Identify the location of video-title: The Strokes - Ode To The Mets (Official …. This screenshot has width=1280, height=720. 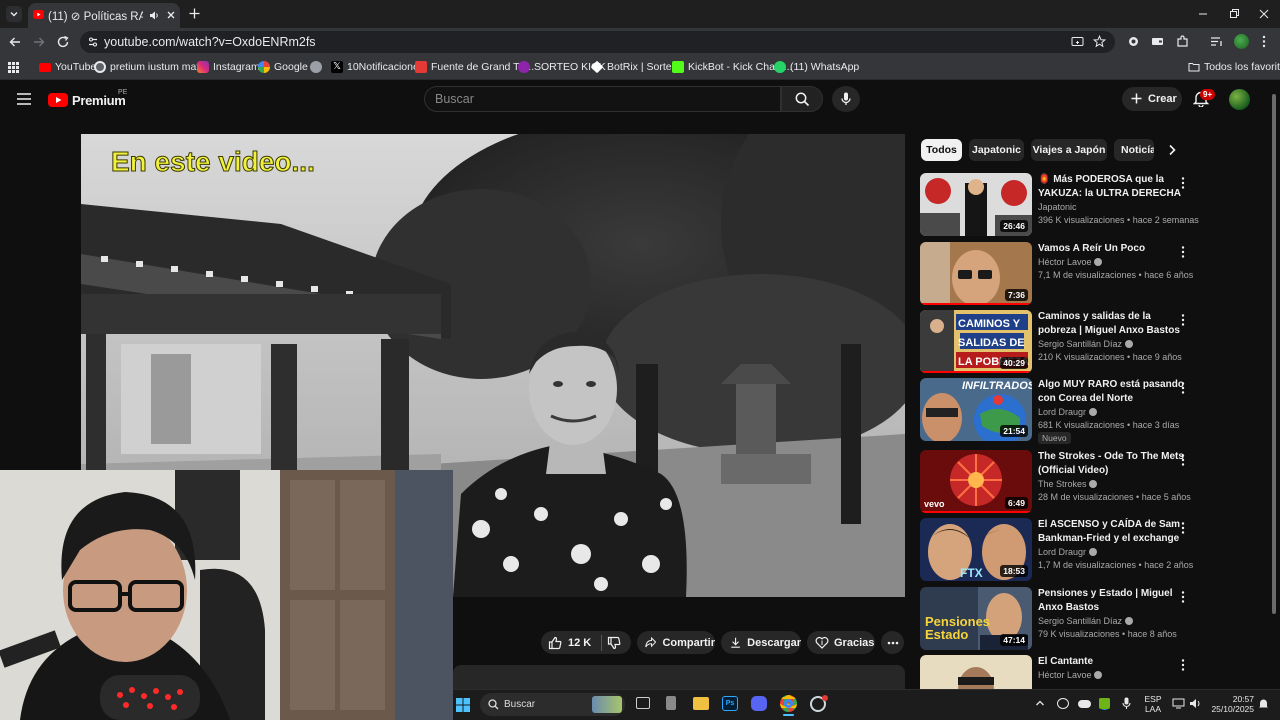
(1113, 463).